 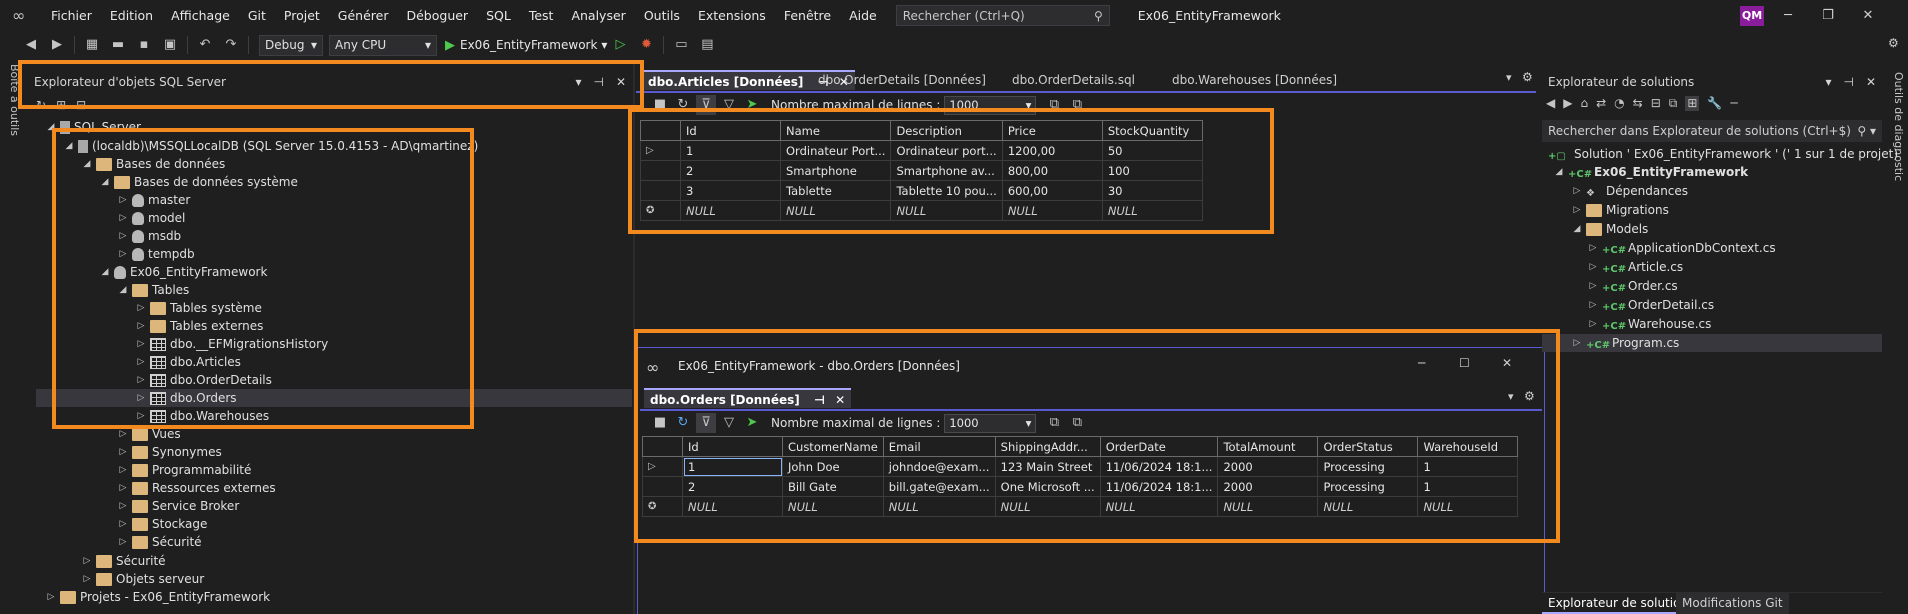 I want to click on tree-node-msdb: ▷ msdb, so click(x=149, y=236).